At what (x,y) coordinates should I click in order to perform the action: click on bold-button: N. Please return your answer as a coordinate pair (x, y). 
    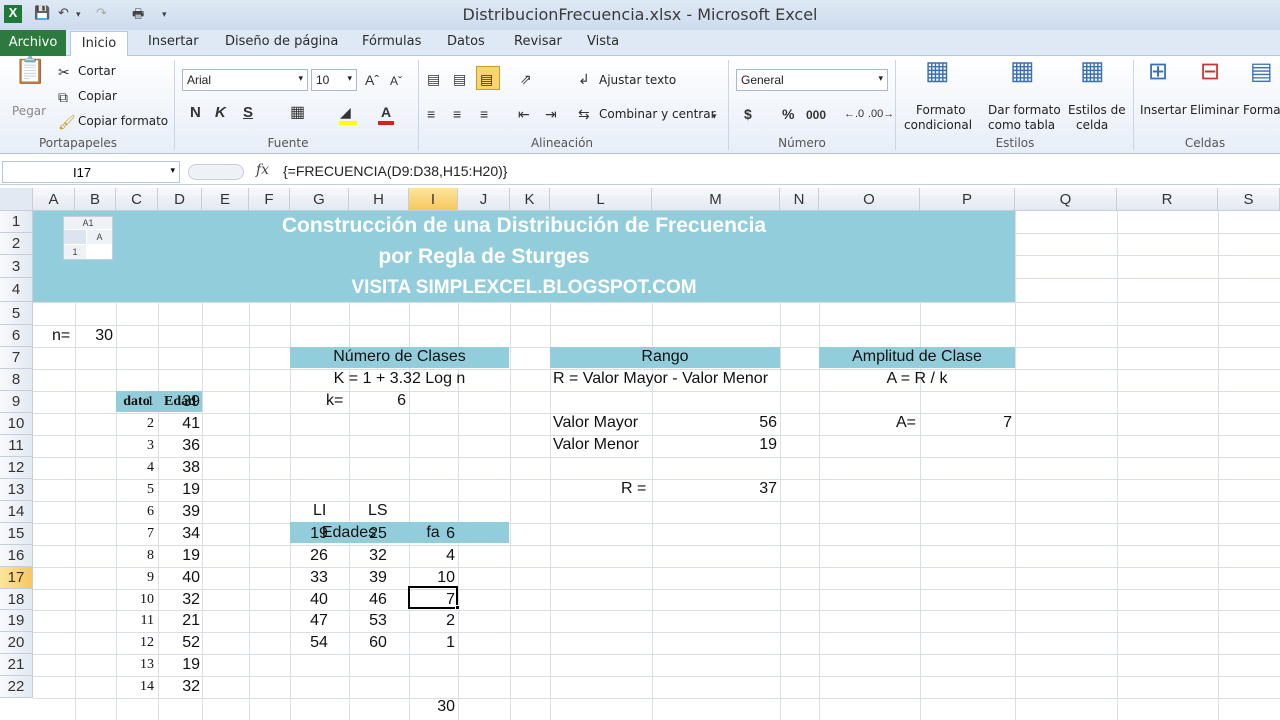
    Looking at the image, I should click on (195, 113).